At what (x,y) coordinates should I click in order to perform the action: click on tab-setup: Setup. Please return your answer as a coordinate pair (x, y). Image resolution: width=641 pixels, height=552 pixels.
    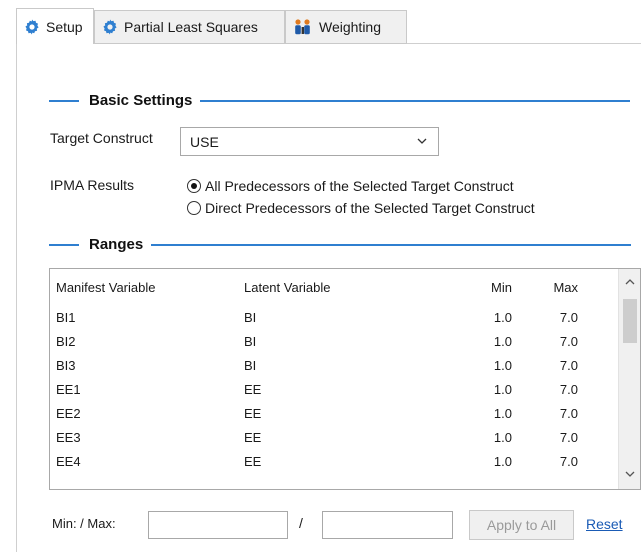
    Looking at the image, I should click on (55, 26).